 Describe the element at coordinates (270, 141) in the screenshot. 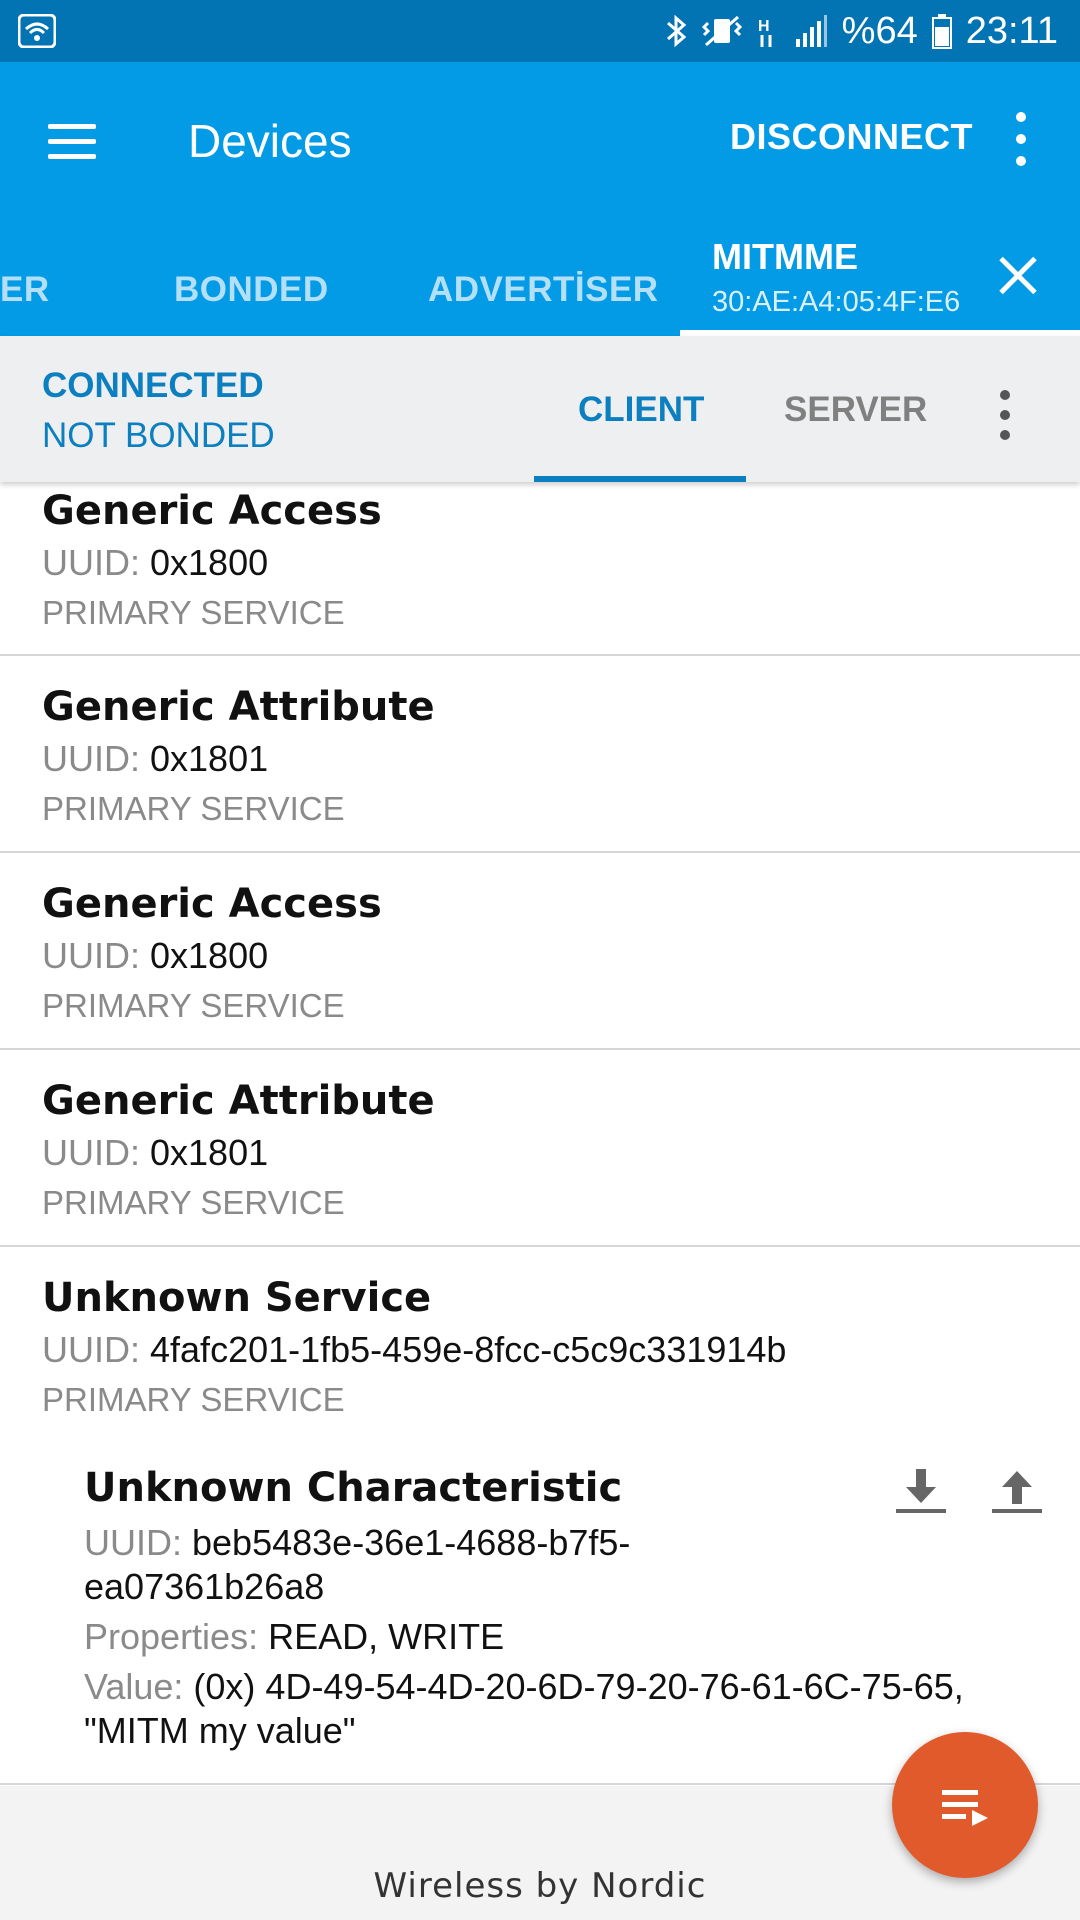

I see `page-title: Devices` at that location.